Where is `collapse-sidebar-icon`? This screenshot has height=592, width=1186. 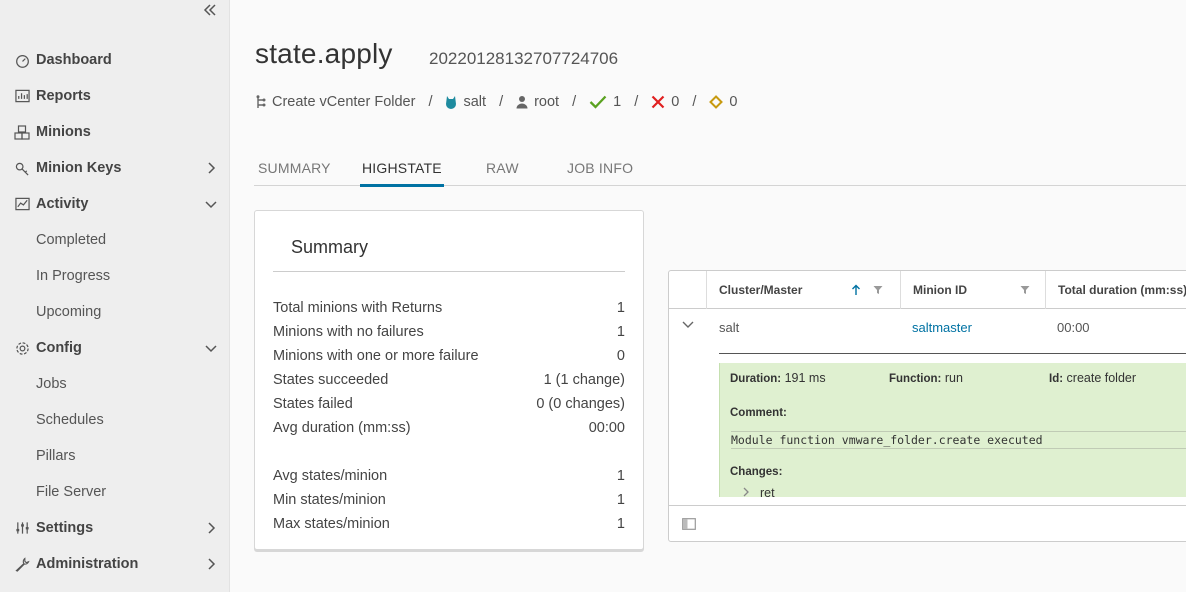
collapse-sidebar-icon is located at coordinates (212, 11).